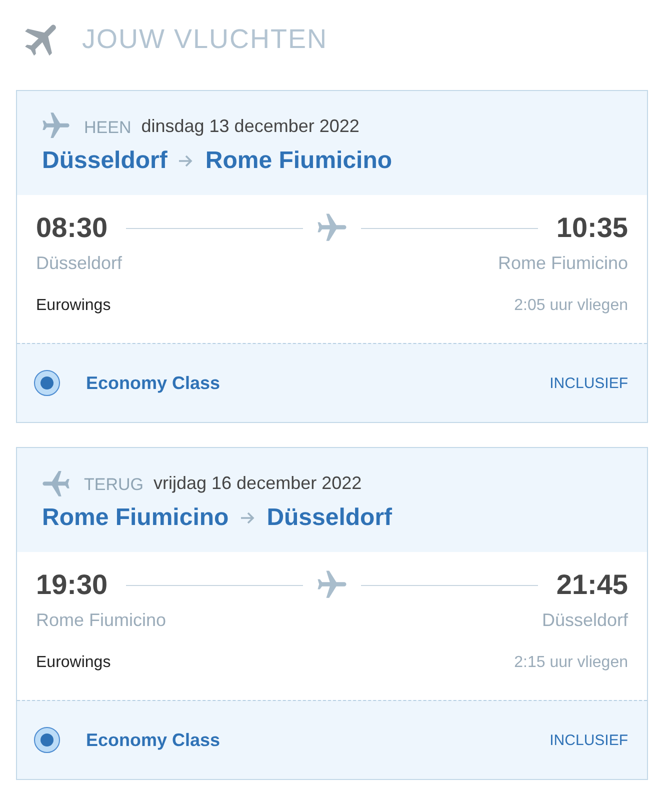 This screenshot has height=808, width=664. What do you see at coordinates (592, 585) in the screenshot?
I see `arrival-time: 21:45` at bounding box center [592, 585].